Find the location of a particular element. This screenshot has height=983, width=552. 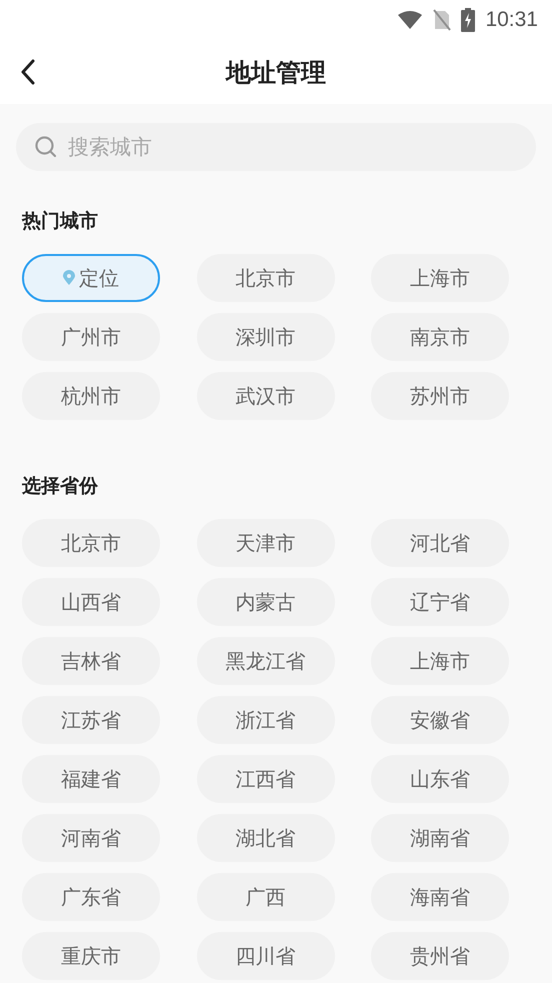

province-chip: 湖北省 is located at coordinates (265, 838).